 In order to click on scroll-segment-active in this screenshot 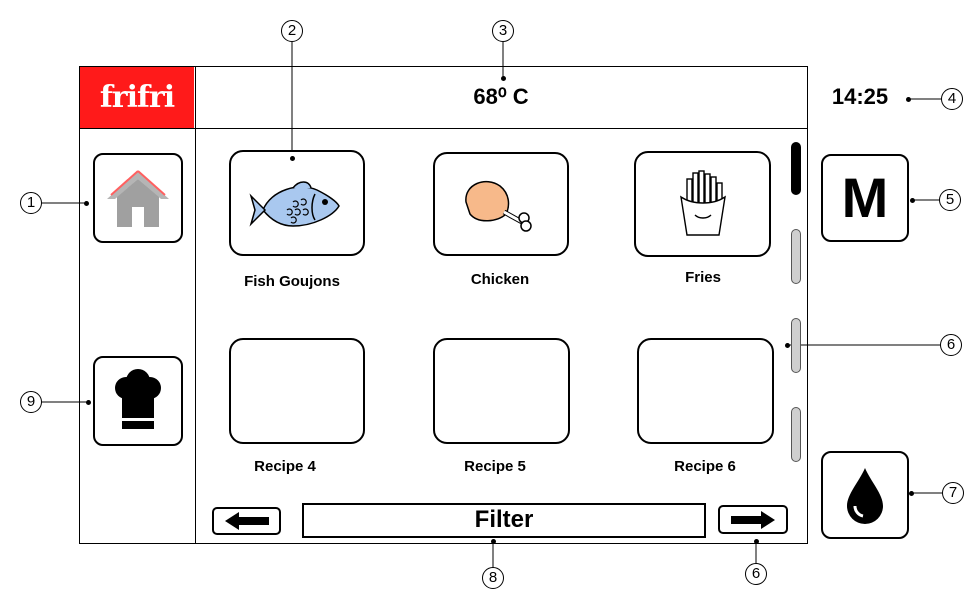, I will do `click(796, 168)`.